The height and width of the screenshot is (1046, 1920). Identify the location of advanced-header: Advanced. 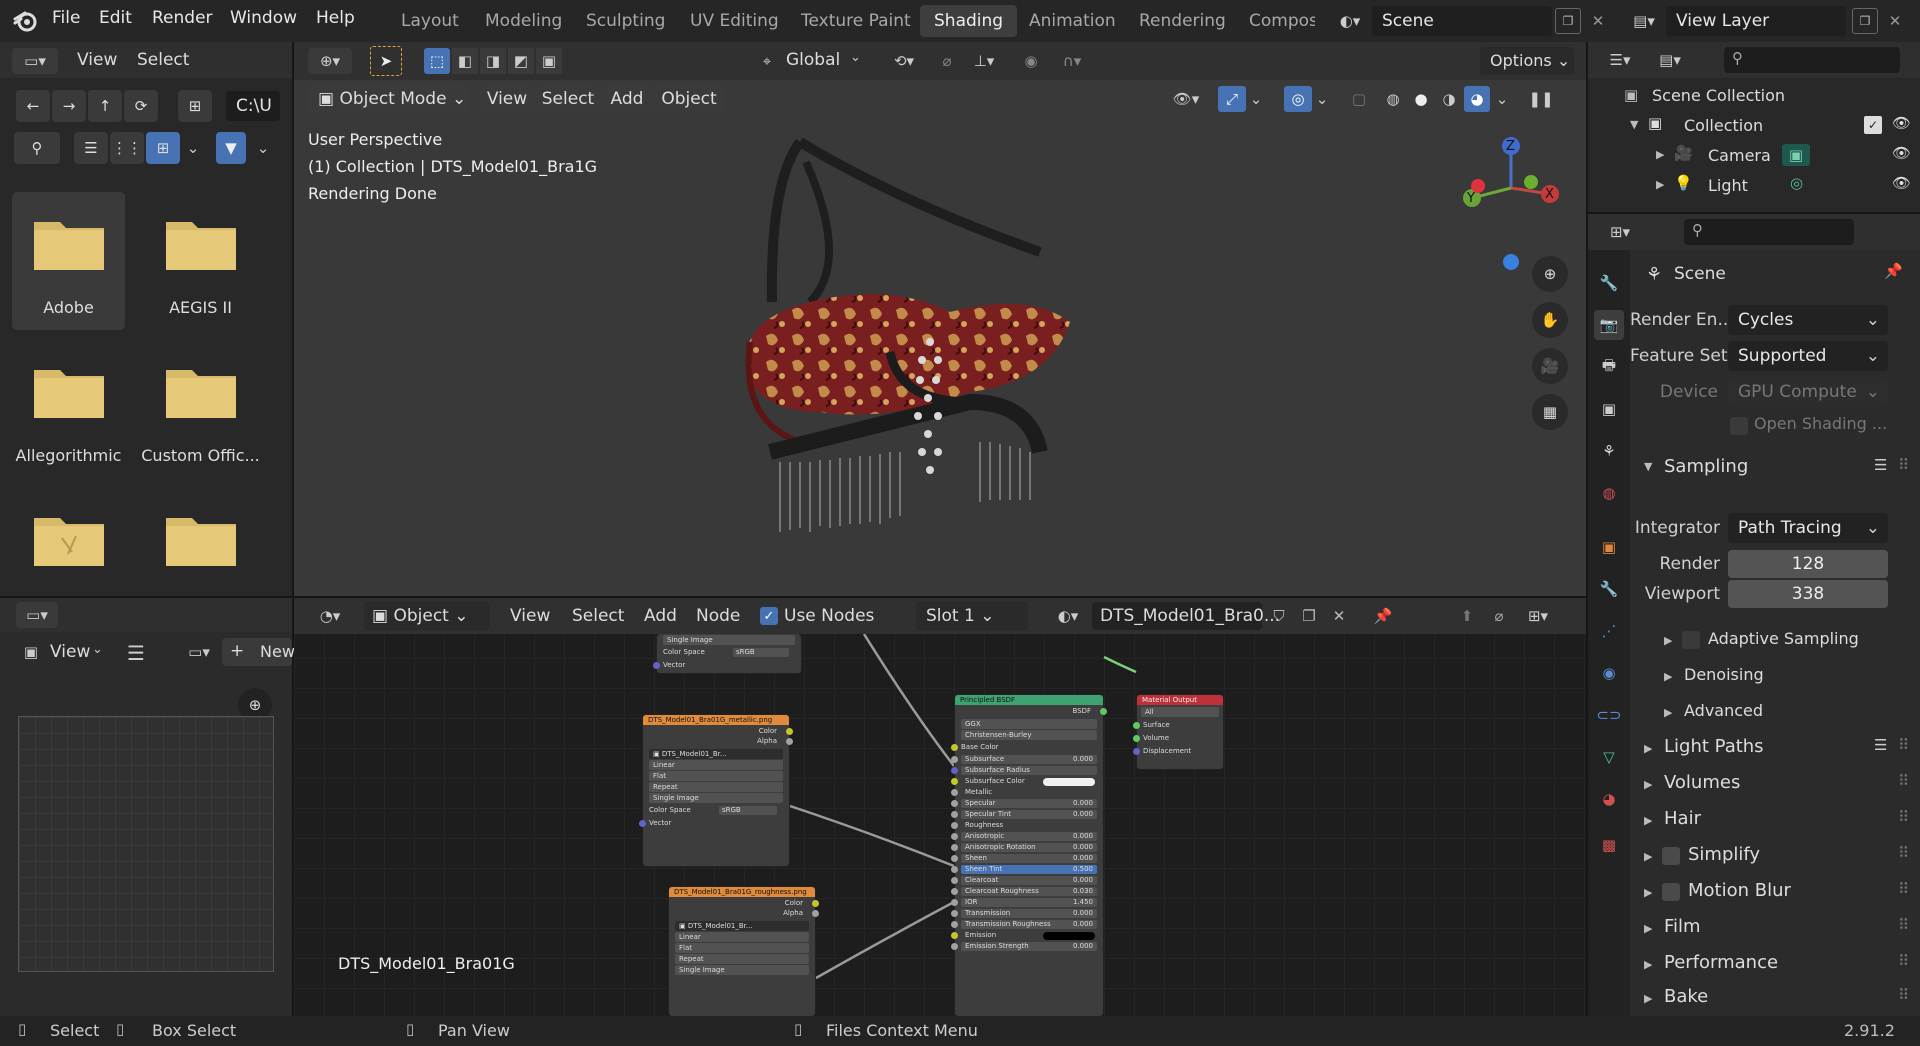
(1723, 710).